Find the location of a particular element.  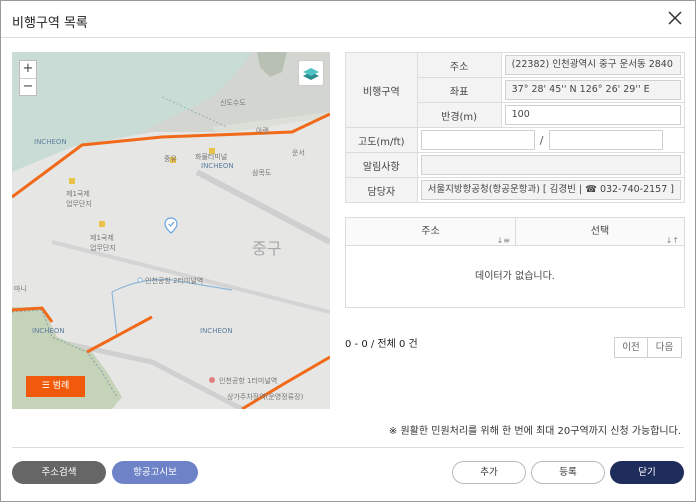

notice-field is located at coordinates (550, 165).